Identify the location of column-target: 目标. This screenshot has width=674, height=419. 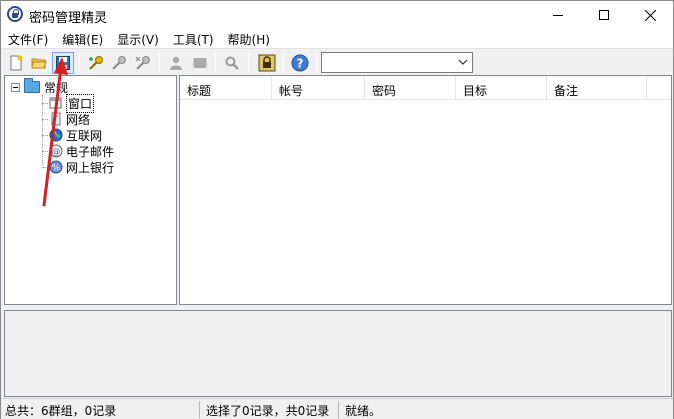
(501, 88).